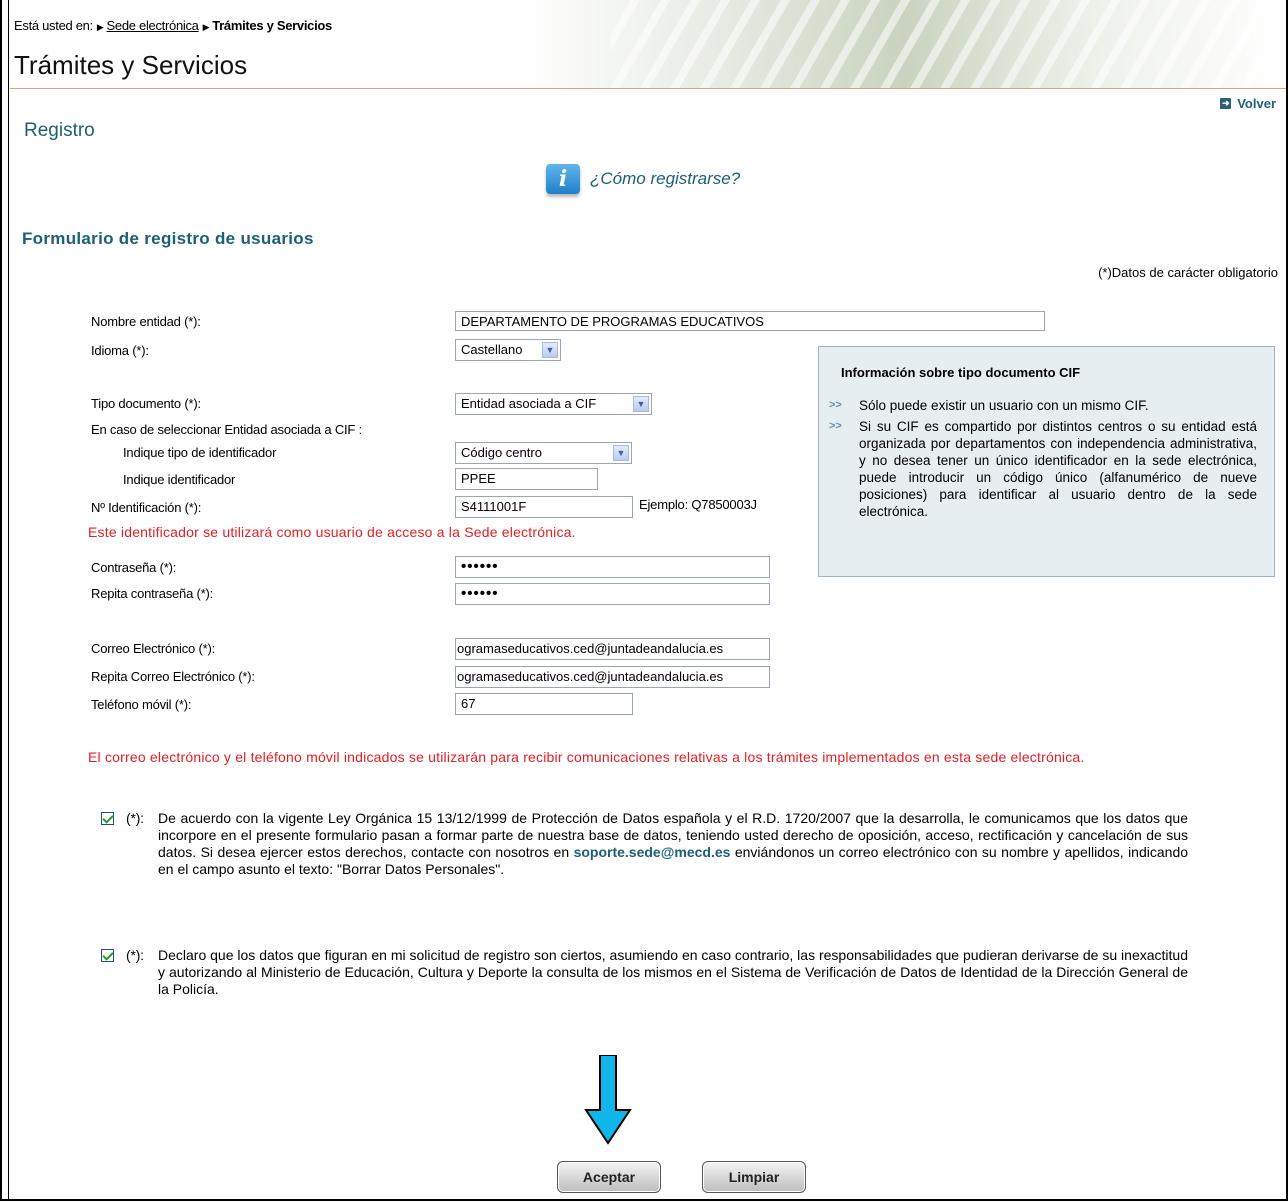  What do you see at coordinates (179, 479) in the screenshot?
I see `identifier-label: Indique identificador` at bounding box center [179, 479].